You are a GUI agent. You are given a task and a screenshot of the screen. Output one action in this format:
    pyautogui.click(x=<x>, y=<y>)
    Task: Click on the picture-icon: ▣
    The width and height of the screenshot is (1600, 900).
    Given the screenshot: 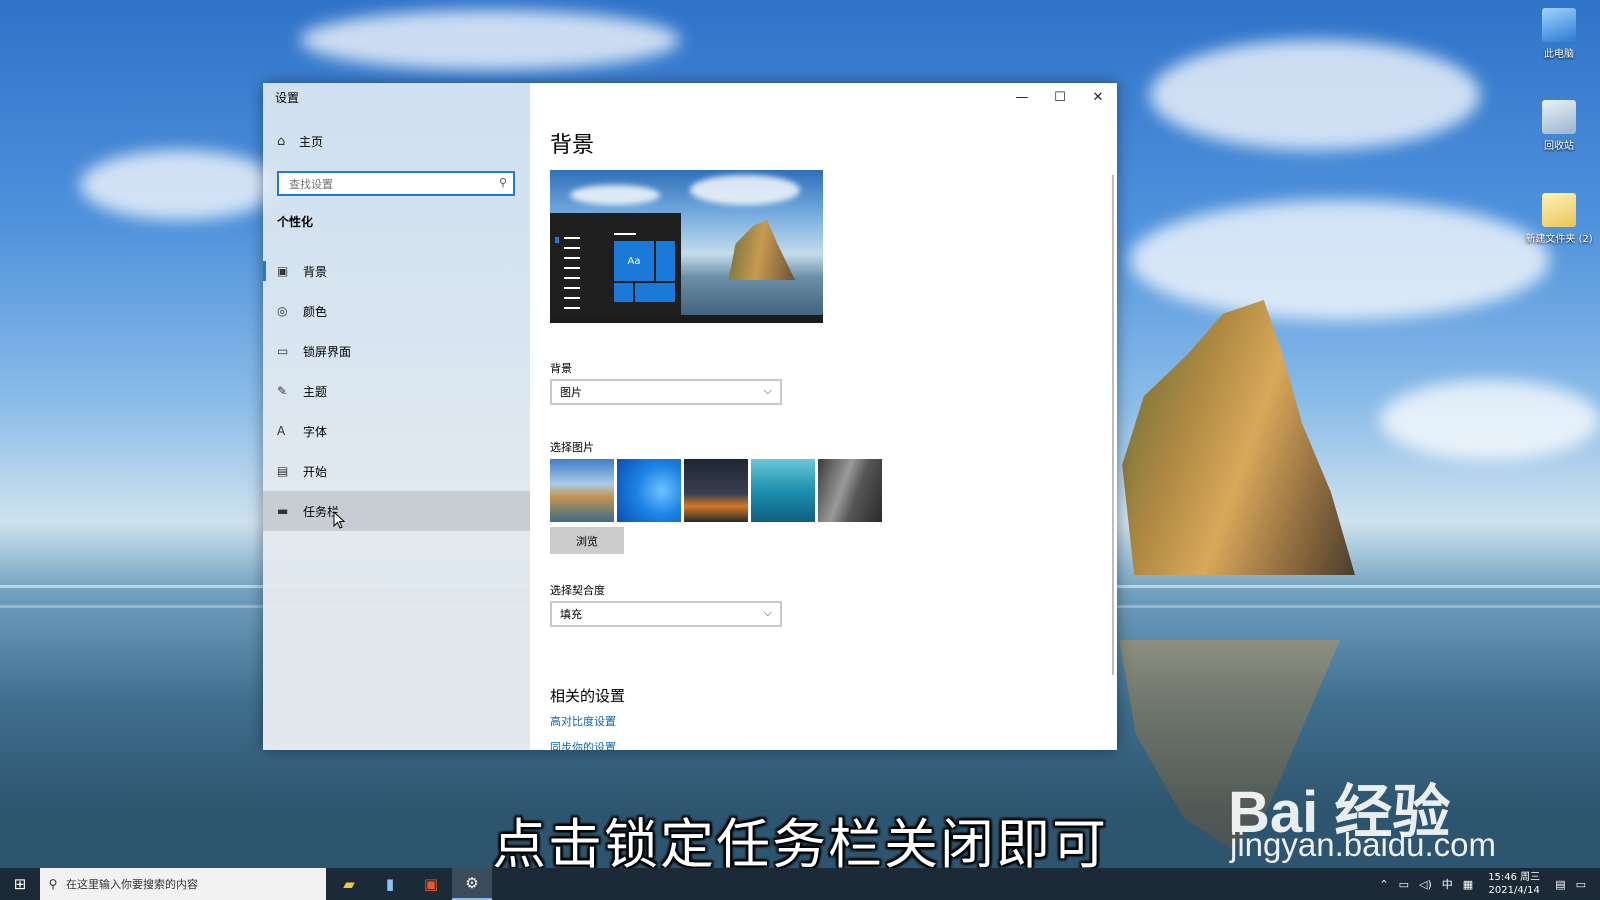 What is the action you would take?
    pyautogui.click(x=283, y=271)
    